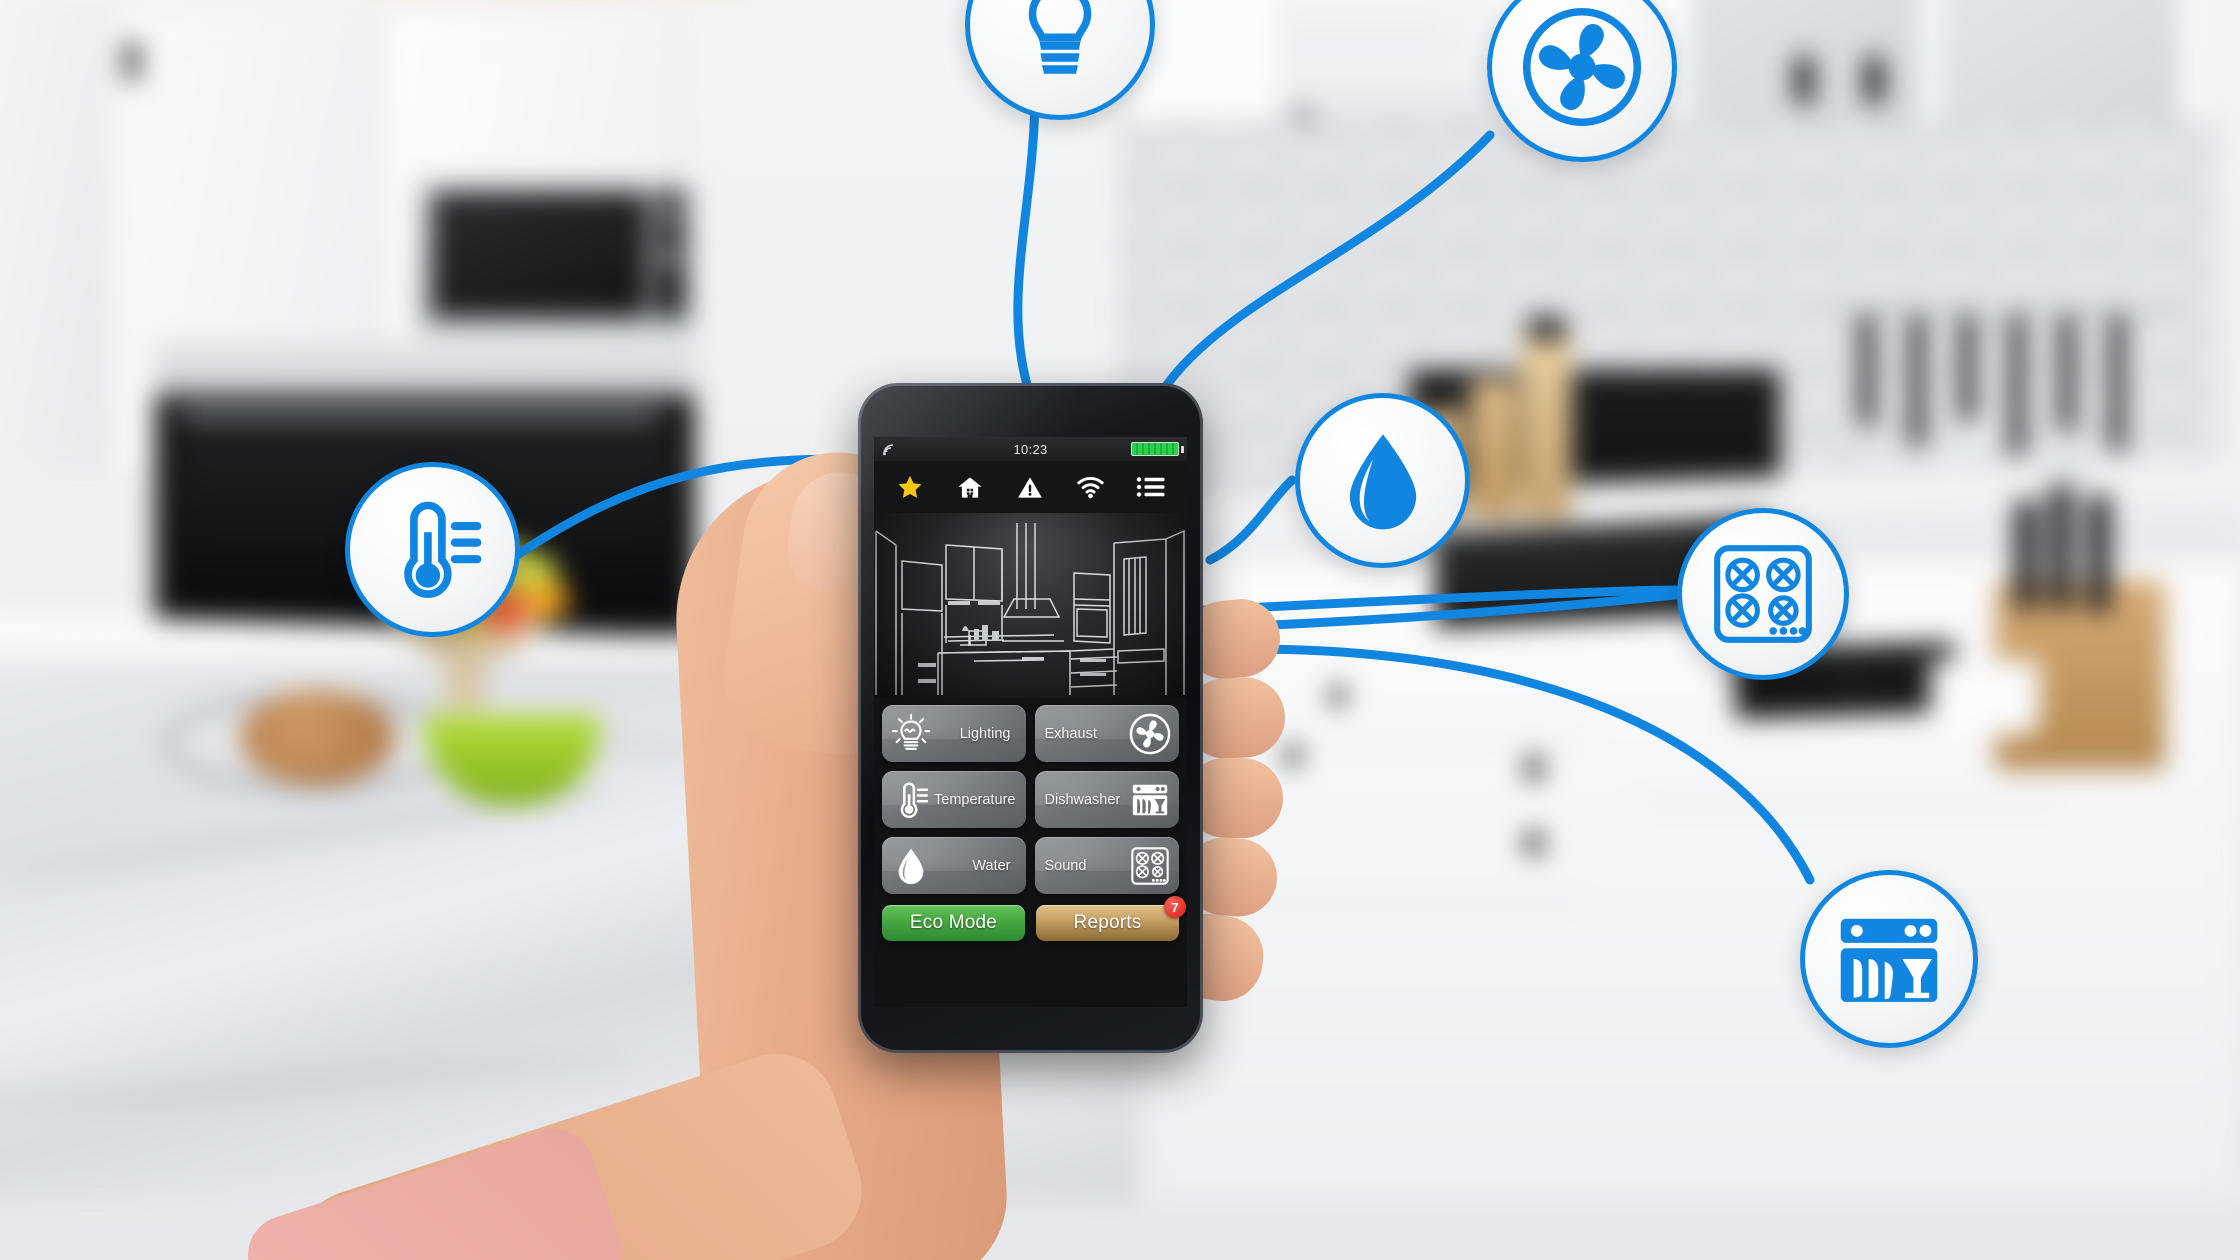 The image size is (2240, 1260). Describe the element at coordinates (1070, 733) in the screenshot. I see `tile-label: Exhaust` at that location.